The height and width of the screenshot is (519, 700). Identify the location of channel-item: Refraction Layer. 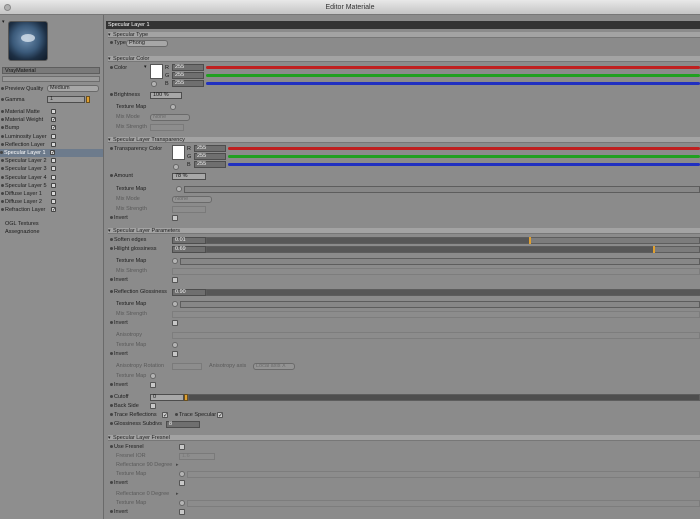
(28, 210).